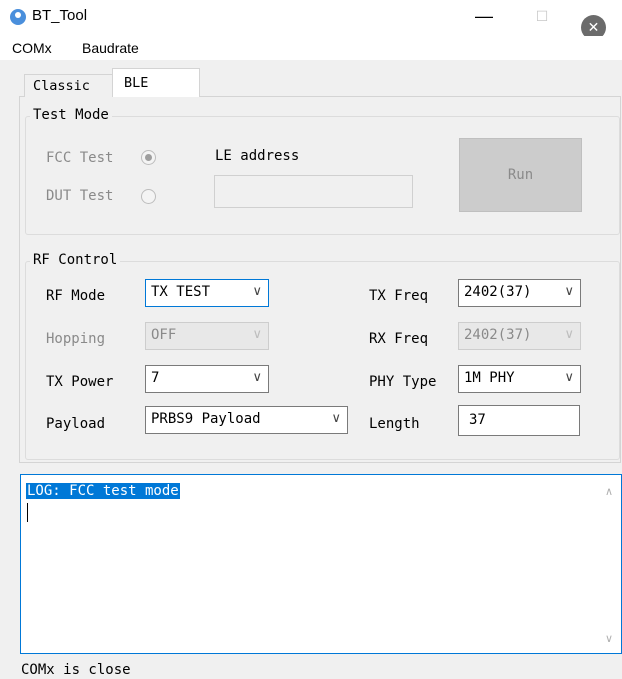 Image resolution: width=622 pixels, height=679 pixels. What do you see at coordinates (76, 424) in the screenshot?
I see `payload-label: Payload` at bounding box center [76, 424].